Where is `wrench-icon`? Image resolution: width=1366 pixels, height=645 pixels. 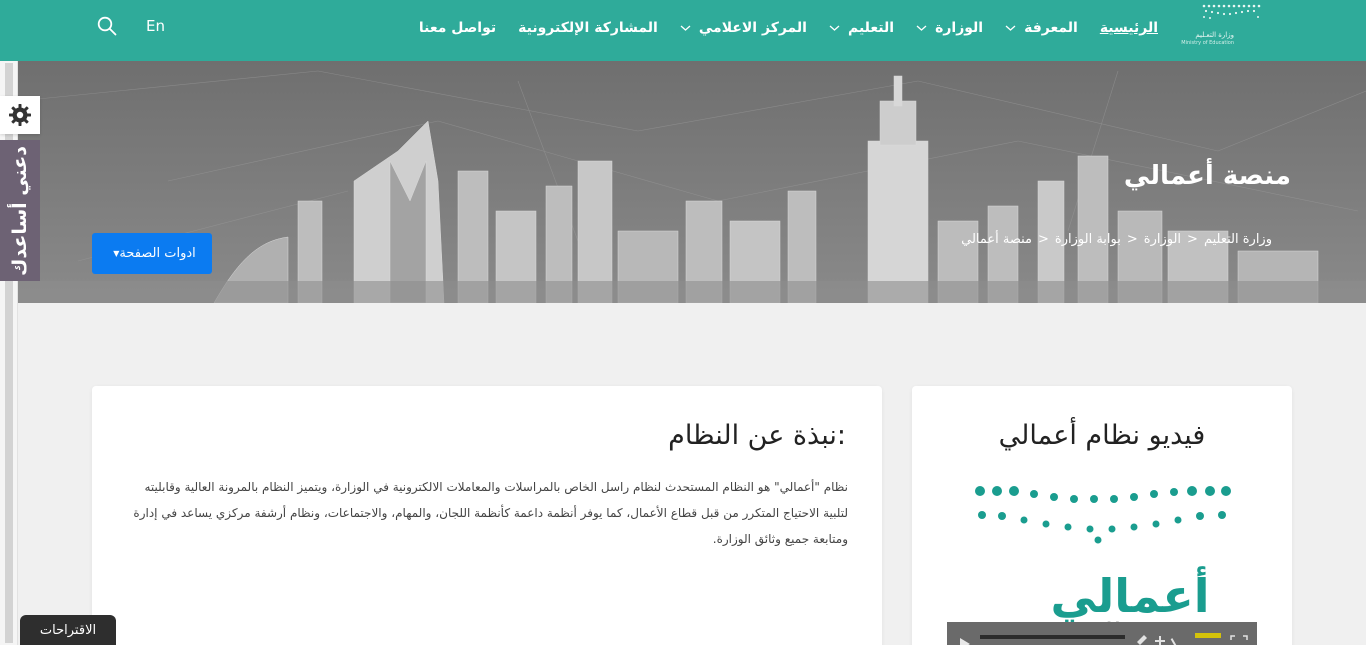
wrench-icon is located at coordinates (1174, 641).